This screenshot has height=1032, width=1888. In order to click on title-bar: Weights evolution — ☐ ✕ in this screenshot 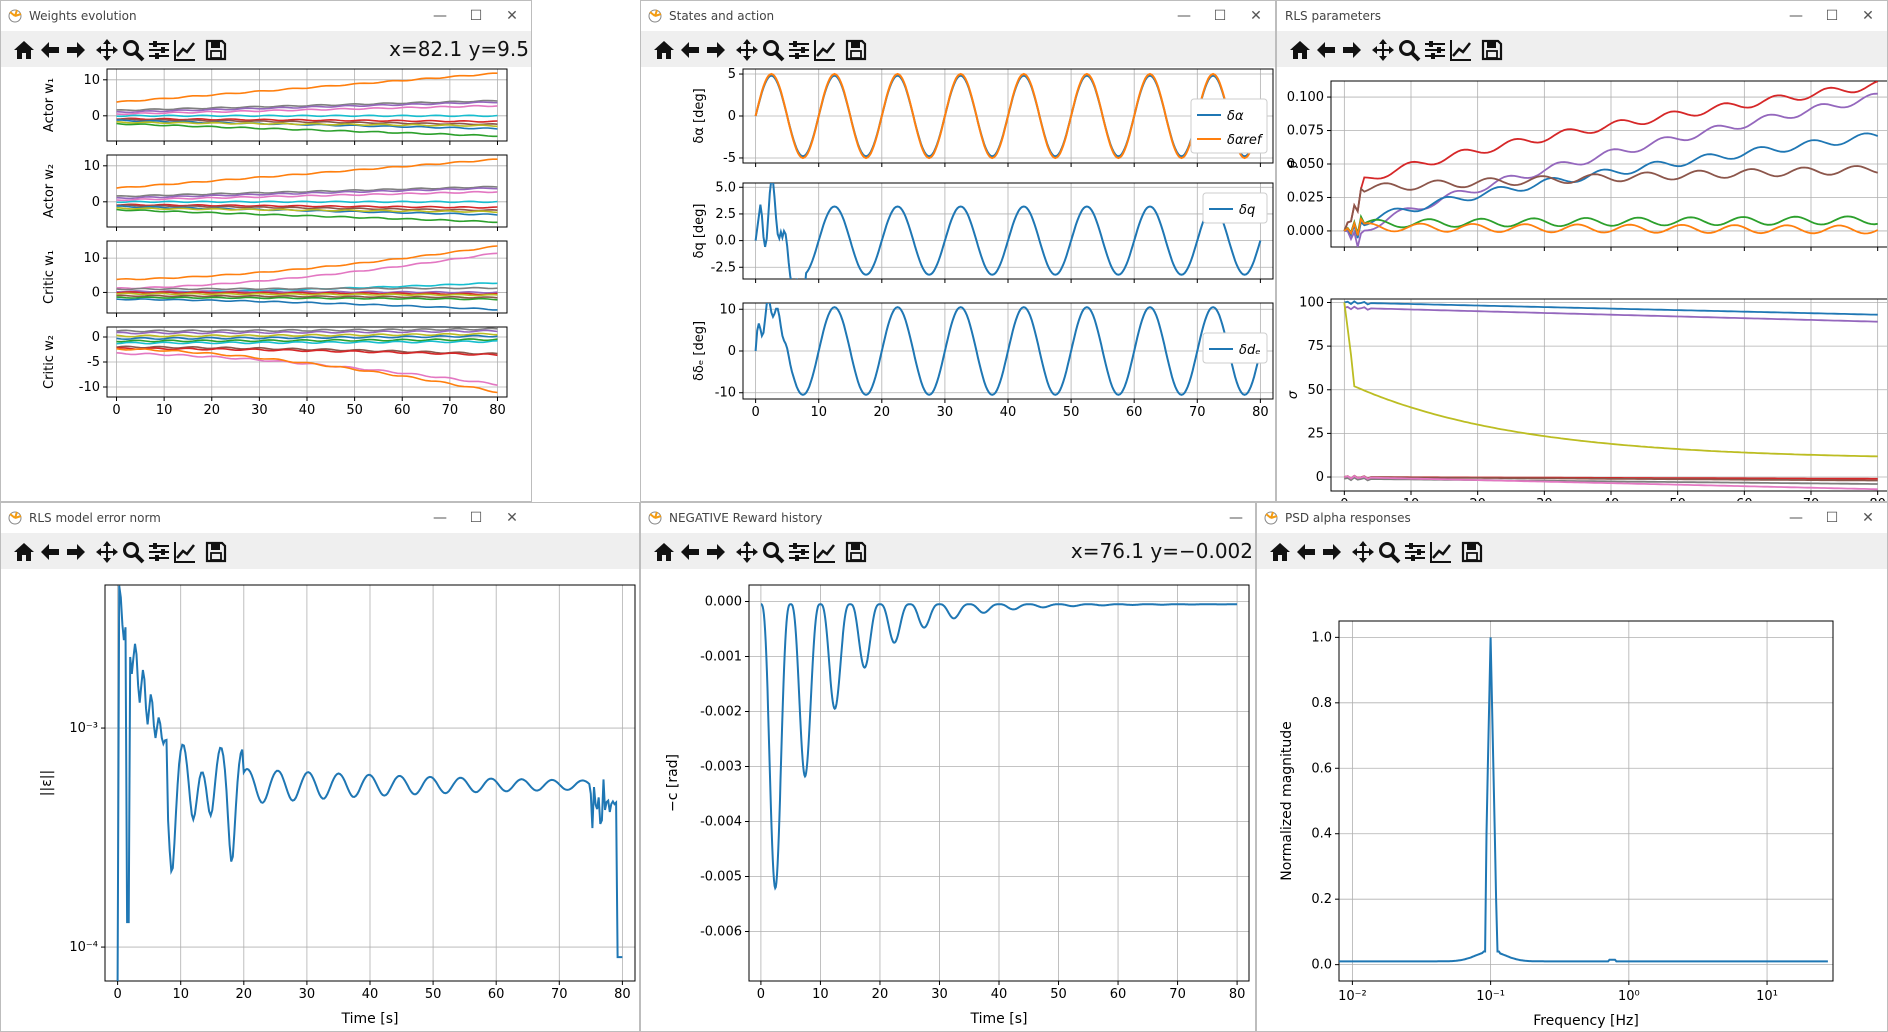, I will do `click(266, 16)`.